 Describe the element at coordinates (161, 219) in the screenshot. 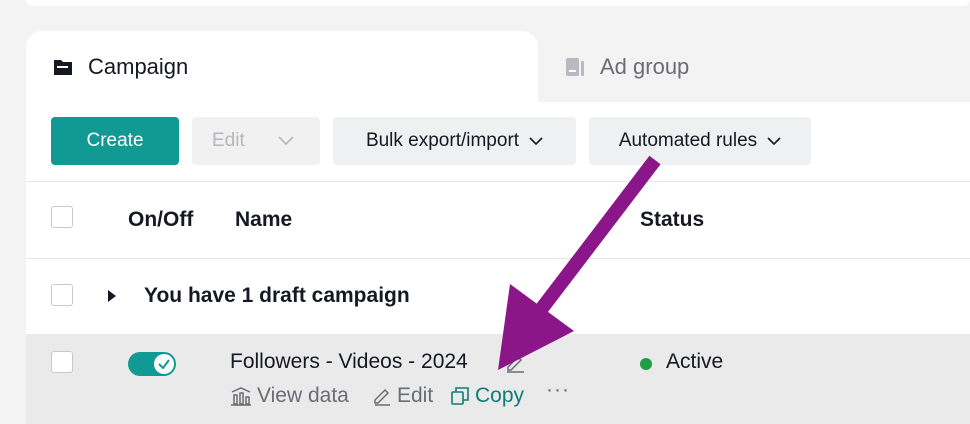

I see `header-onoff: On/Off` at that location.